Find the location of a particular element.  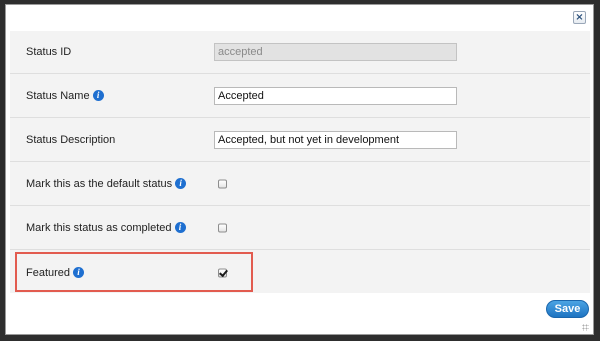

dialog-titlebar: × is located at coordinates (299, 16).